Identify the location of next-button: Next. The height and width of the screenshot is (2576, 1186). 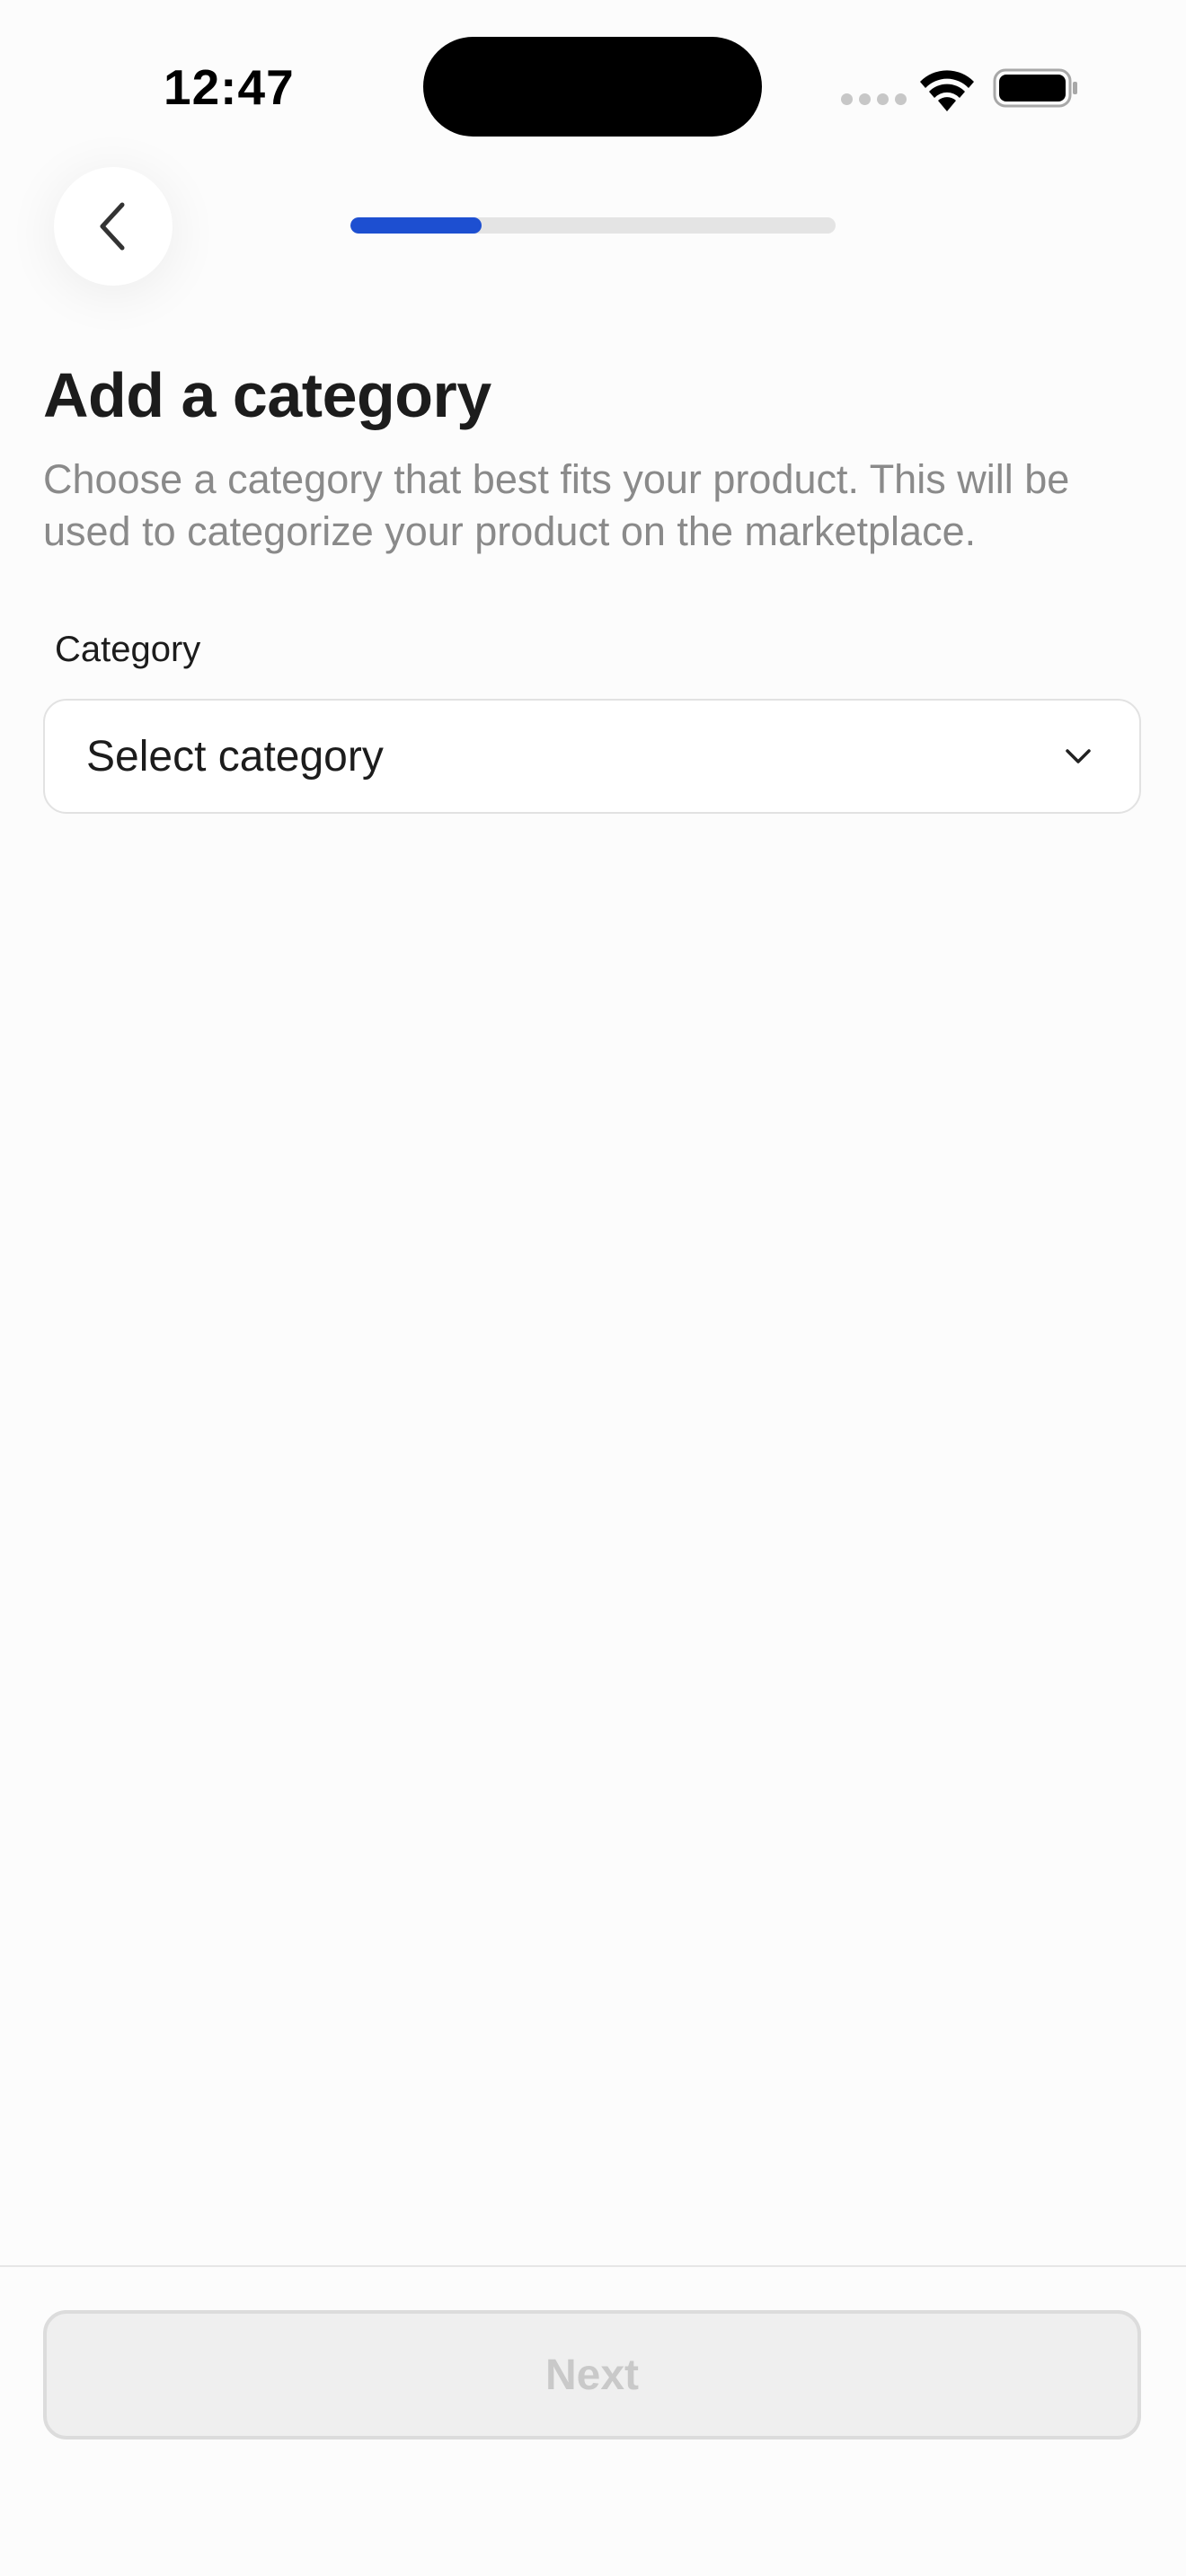
(592, 2374).